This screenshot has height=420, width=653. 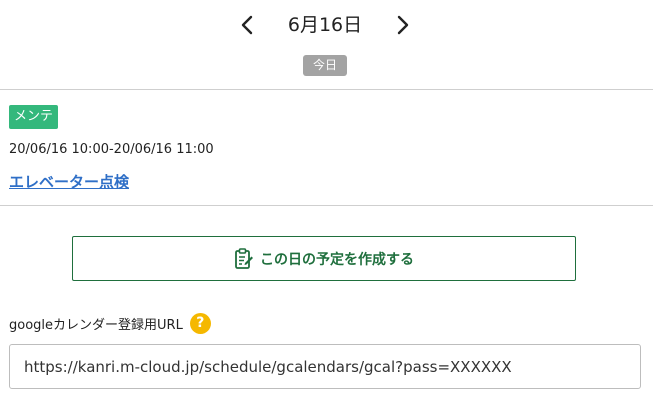 I want to click on create-event-label: この日の予定を作成する, so click(x=337, y=259).